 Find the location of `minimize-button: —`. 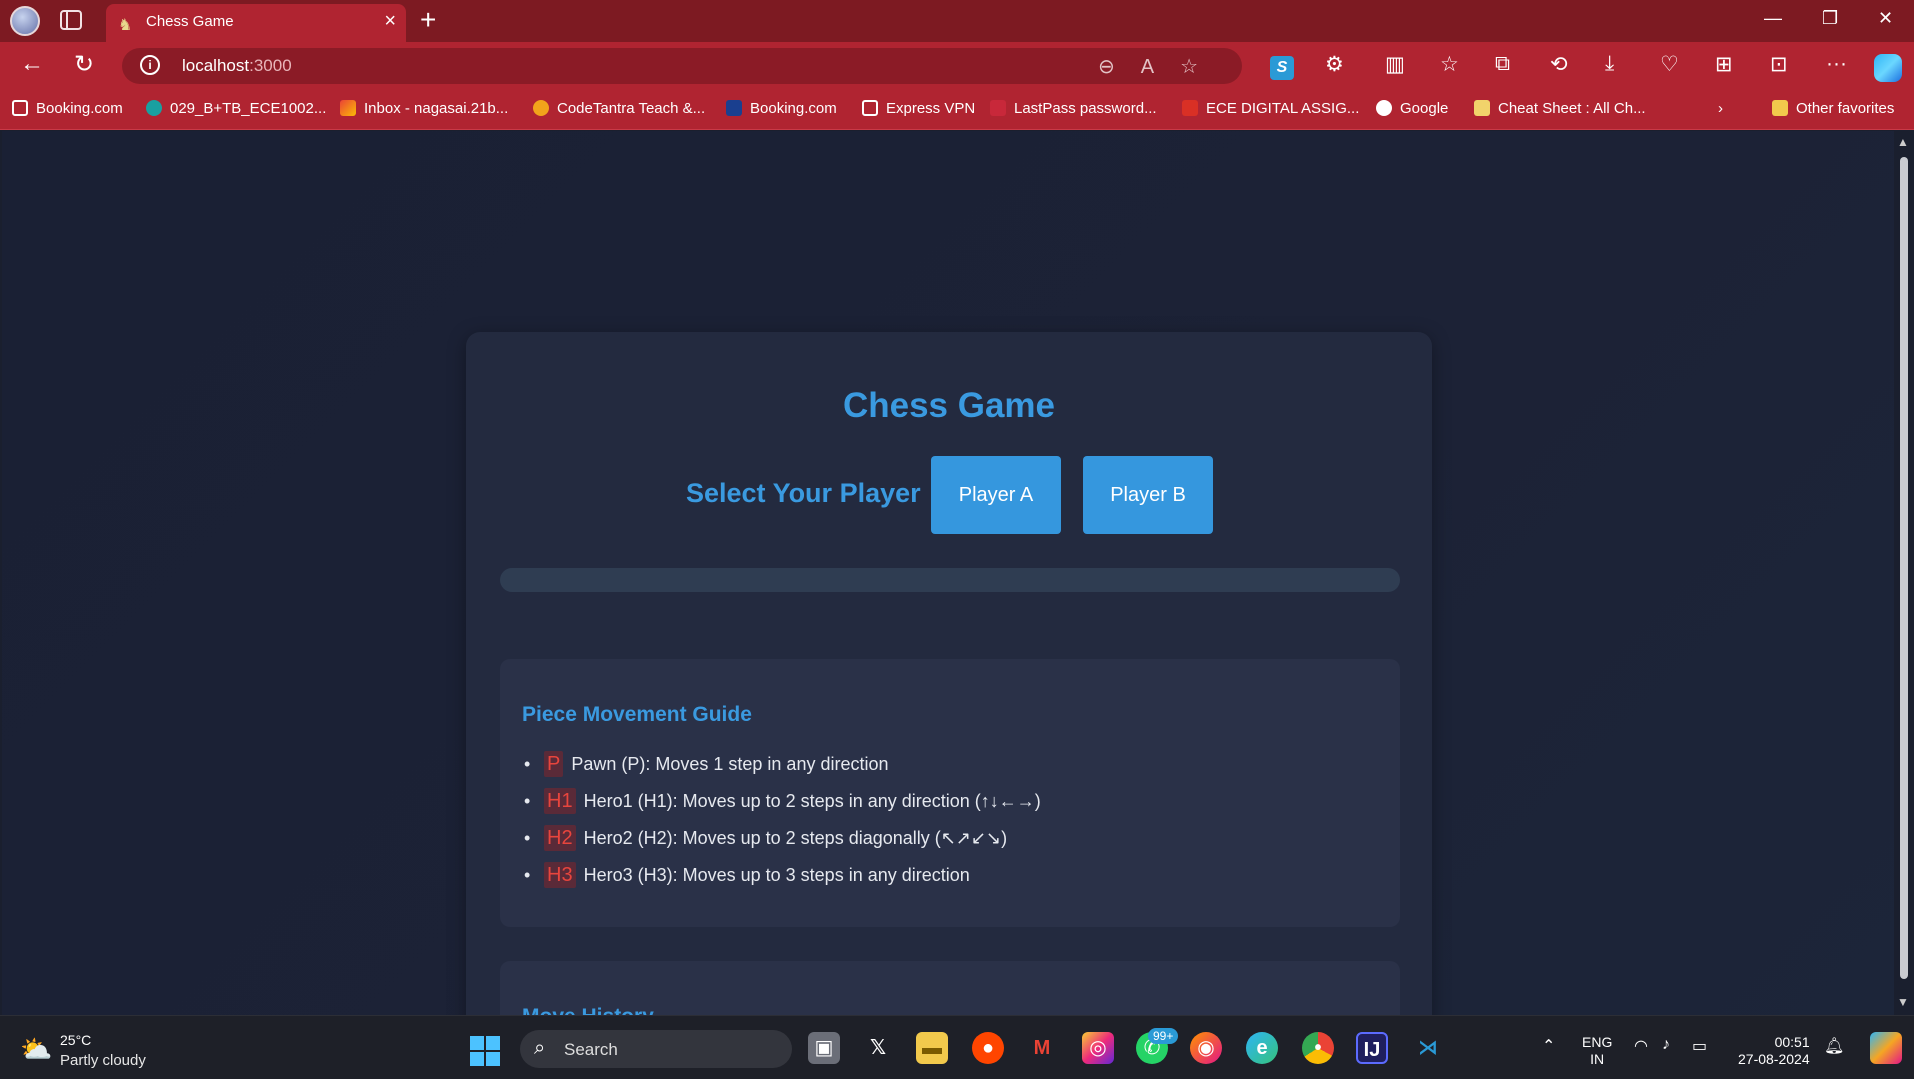

minimize-button: — is located at coordinates (1773, 18).